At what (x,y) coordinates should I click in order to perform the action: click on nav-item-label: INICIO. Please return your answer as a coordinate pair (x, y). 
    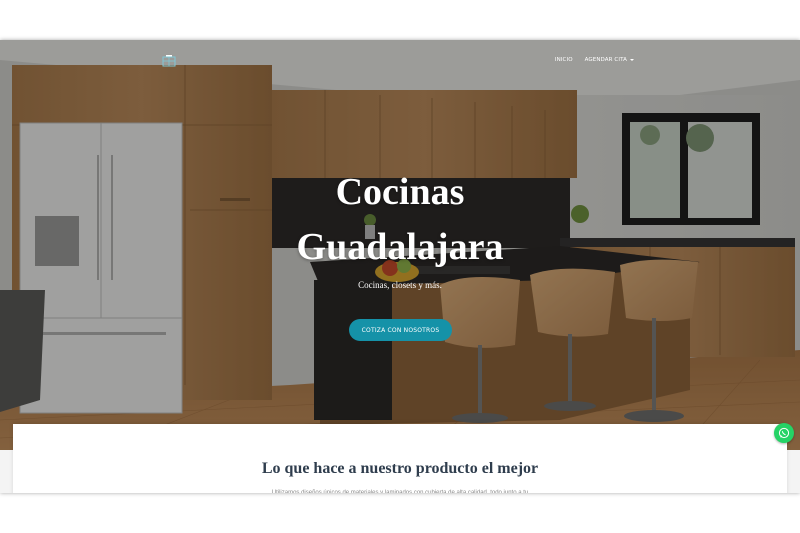
    Looking at the image, I should click on (563, 60).